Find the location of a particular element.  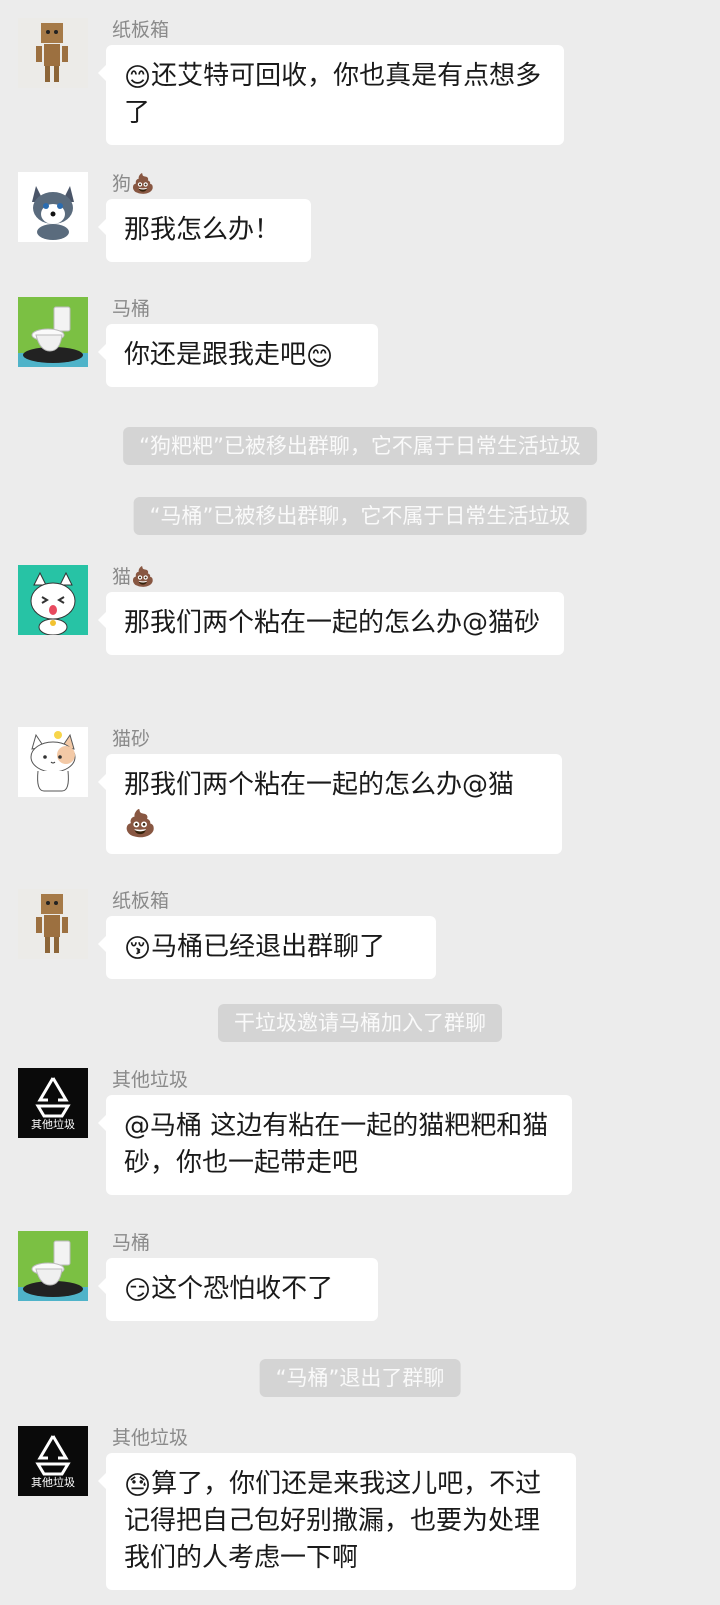

system-notice: 干垃圾邀请马桶加入了群聊 is located at coordinates (360, 1023).